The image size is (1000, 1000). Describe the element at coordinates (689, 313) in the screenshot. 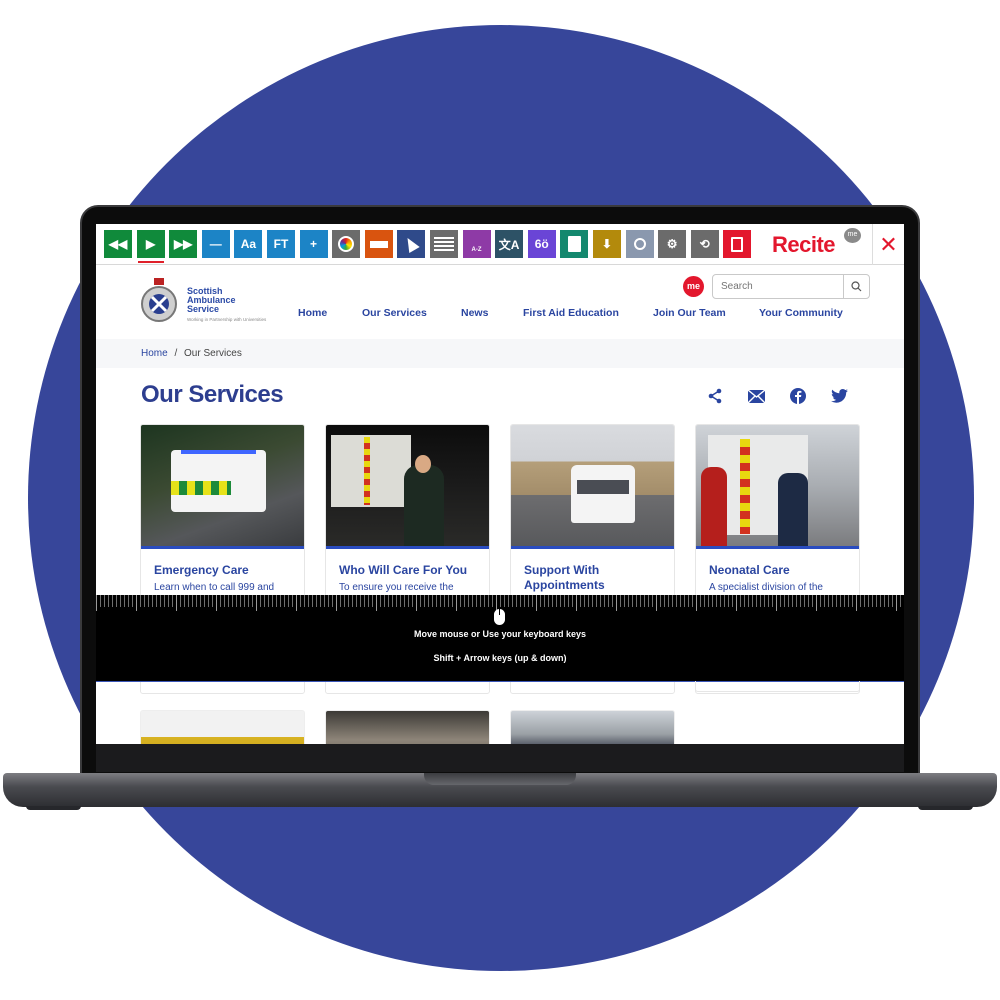

I see `nav-join-our-team: Join Our Team` at that location.